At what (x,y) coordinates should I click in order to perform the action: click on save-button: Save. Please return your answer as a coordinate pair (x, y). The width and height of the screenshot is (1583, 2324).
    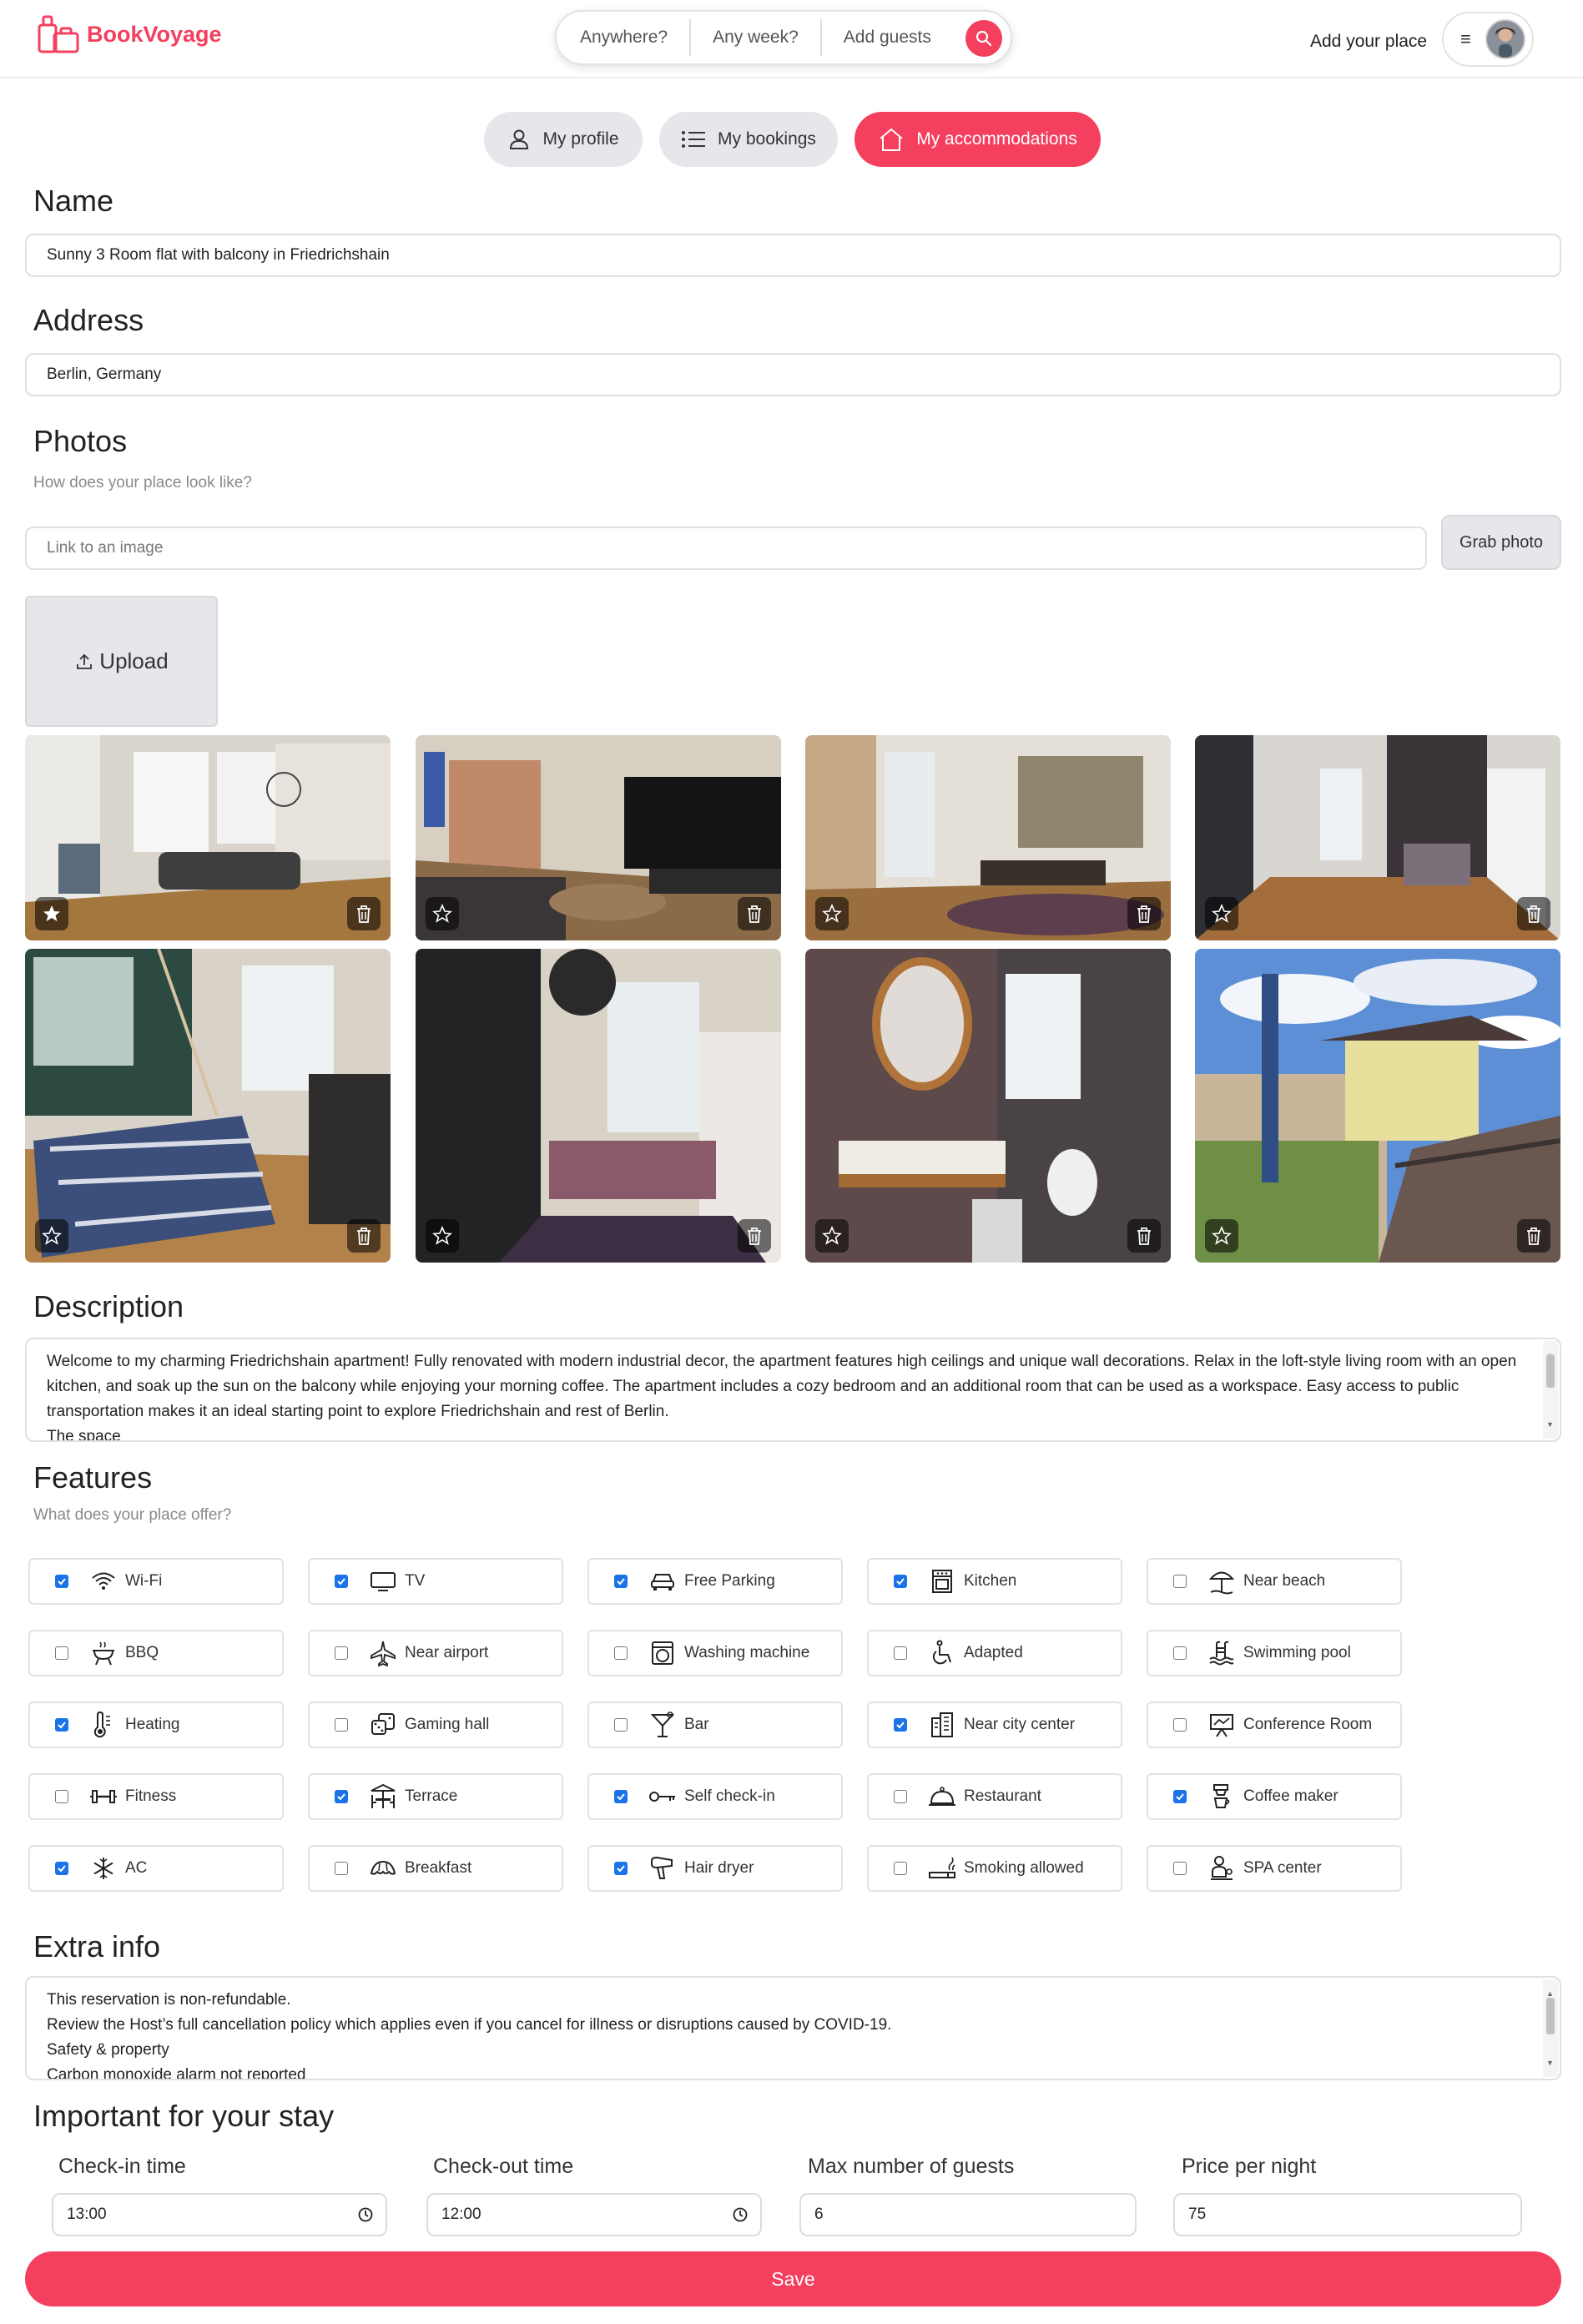
    Looking at the image, I should click on (793, 2278).